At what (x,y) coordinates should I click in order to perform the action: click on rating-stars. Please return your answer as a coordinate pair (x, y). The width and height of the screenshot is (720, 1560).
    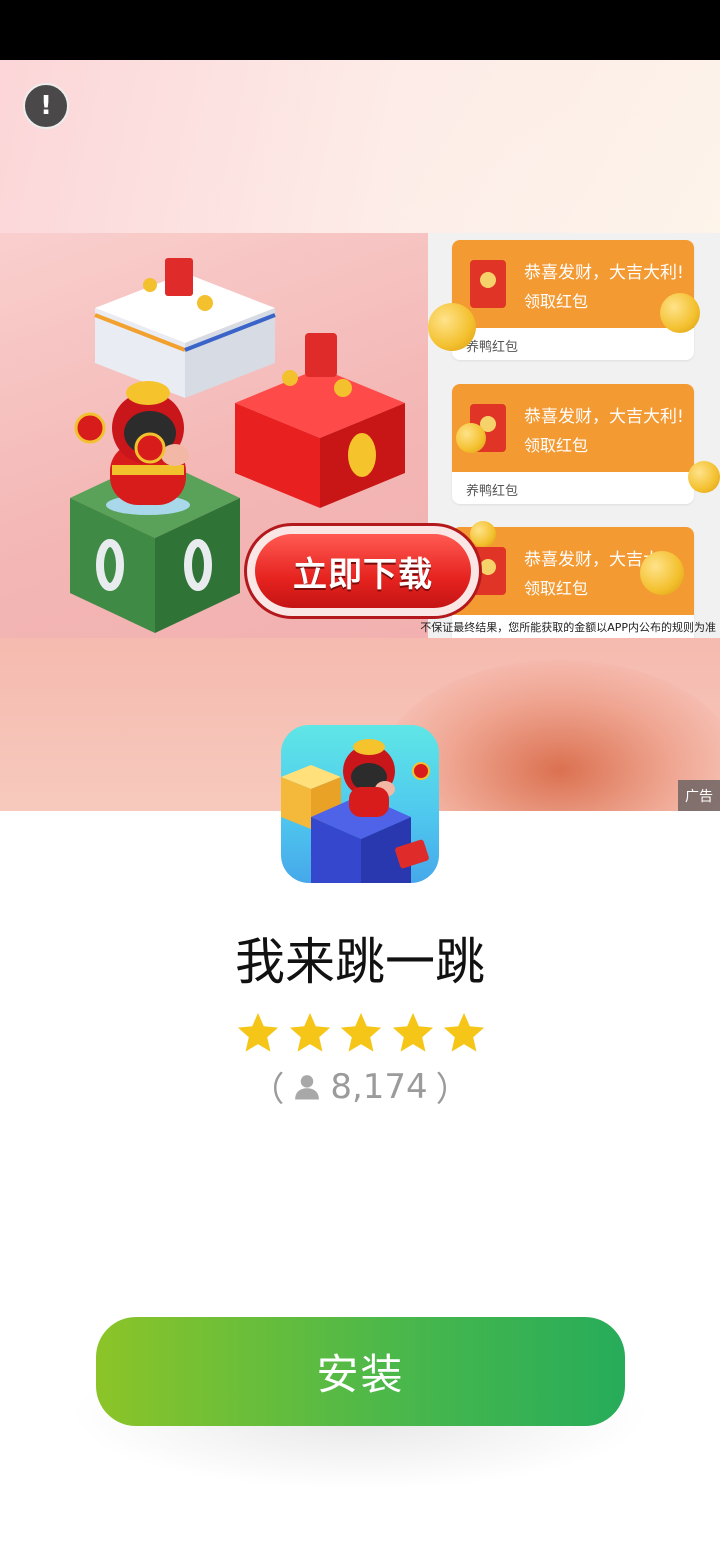
    Looking at the image, I should click on (361, 1033).